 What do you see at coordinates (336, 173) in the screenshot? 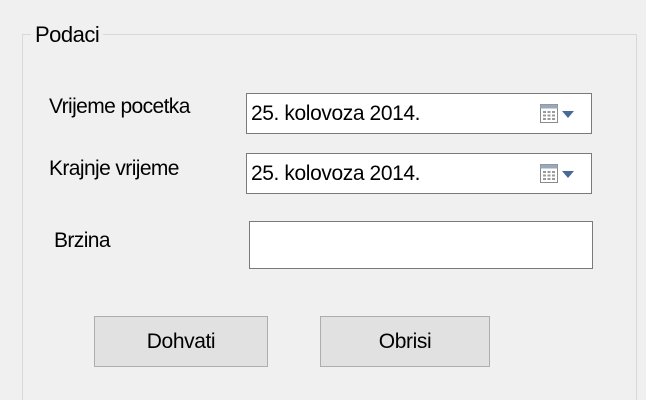
I see `end-time-value: 25. kolovoza 2014.` at bounding box center [336, 173].